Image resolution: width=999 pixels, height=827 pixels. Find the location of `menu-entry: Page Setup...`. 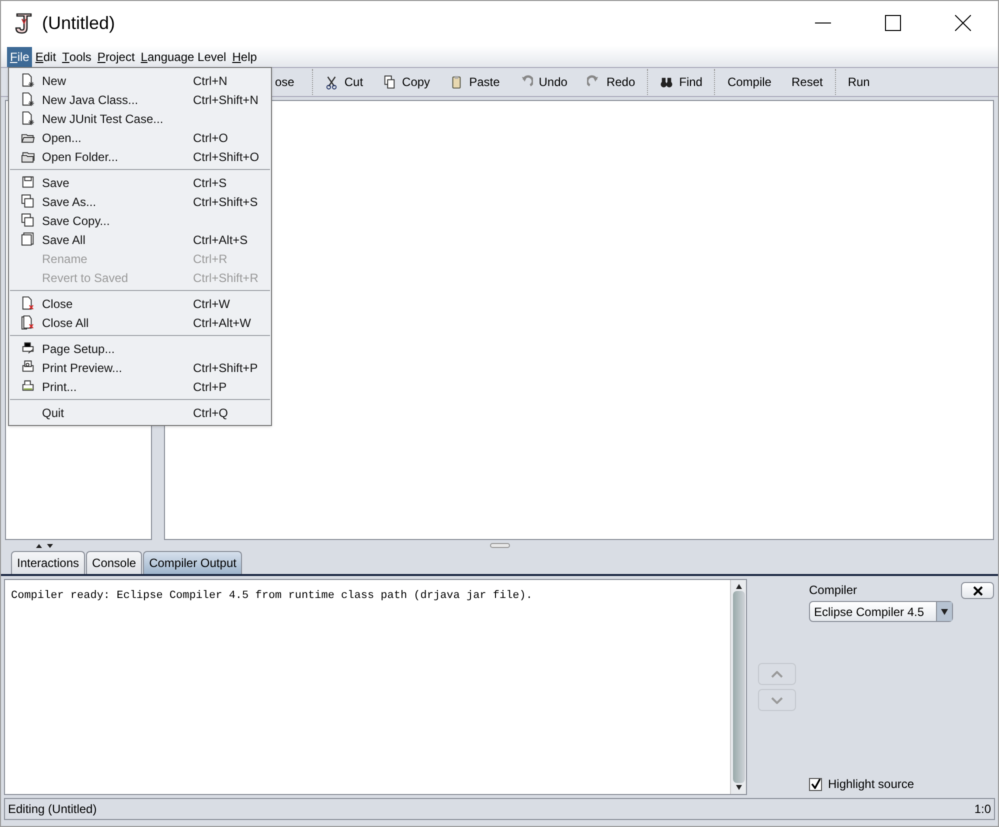

menu-entry: Page Setup... is located at coordinates (140, 348).